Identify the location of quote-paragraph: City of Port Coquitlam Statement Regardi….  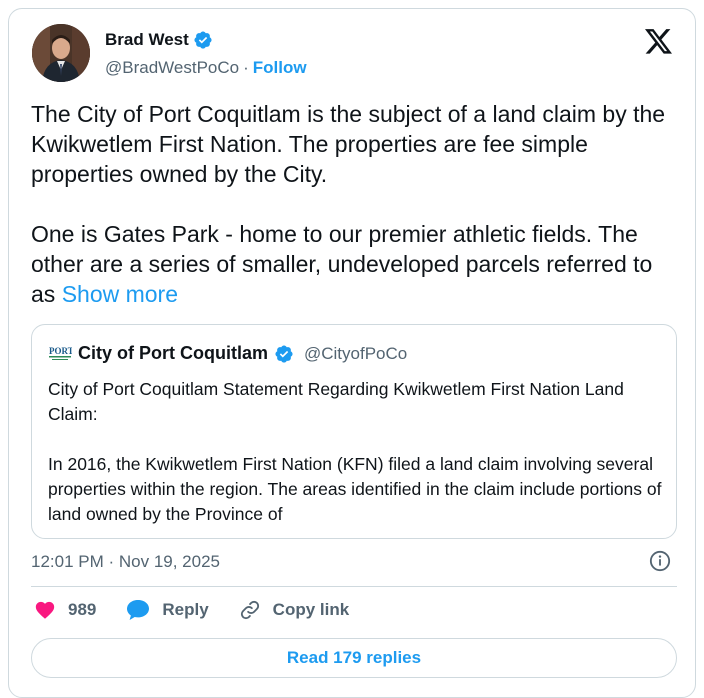
(336, 401).